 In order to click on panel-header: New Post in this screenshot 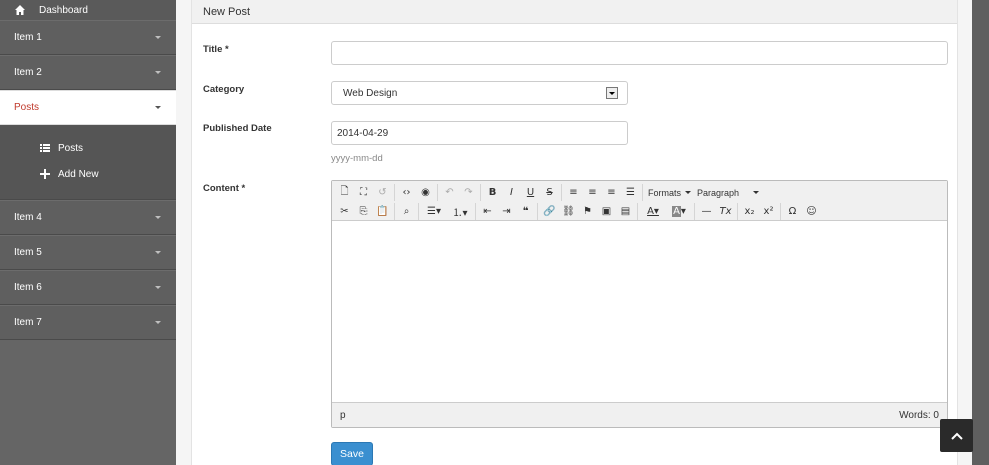, I will do `click(574, 12)`.